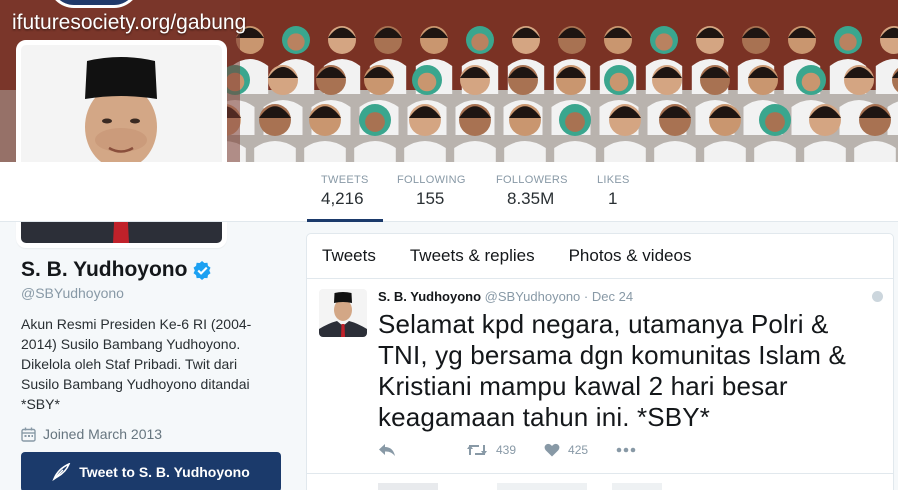 This screenshot has width=898, height=490. I want to click on next-tweet-date-placeholder, so click(637, 486).